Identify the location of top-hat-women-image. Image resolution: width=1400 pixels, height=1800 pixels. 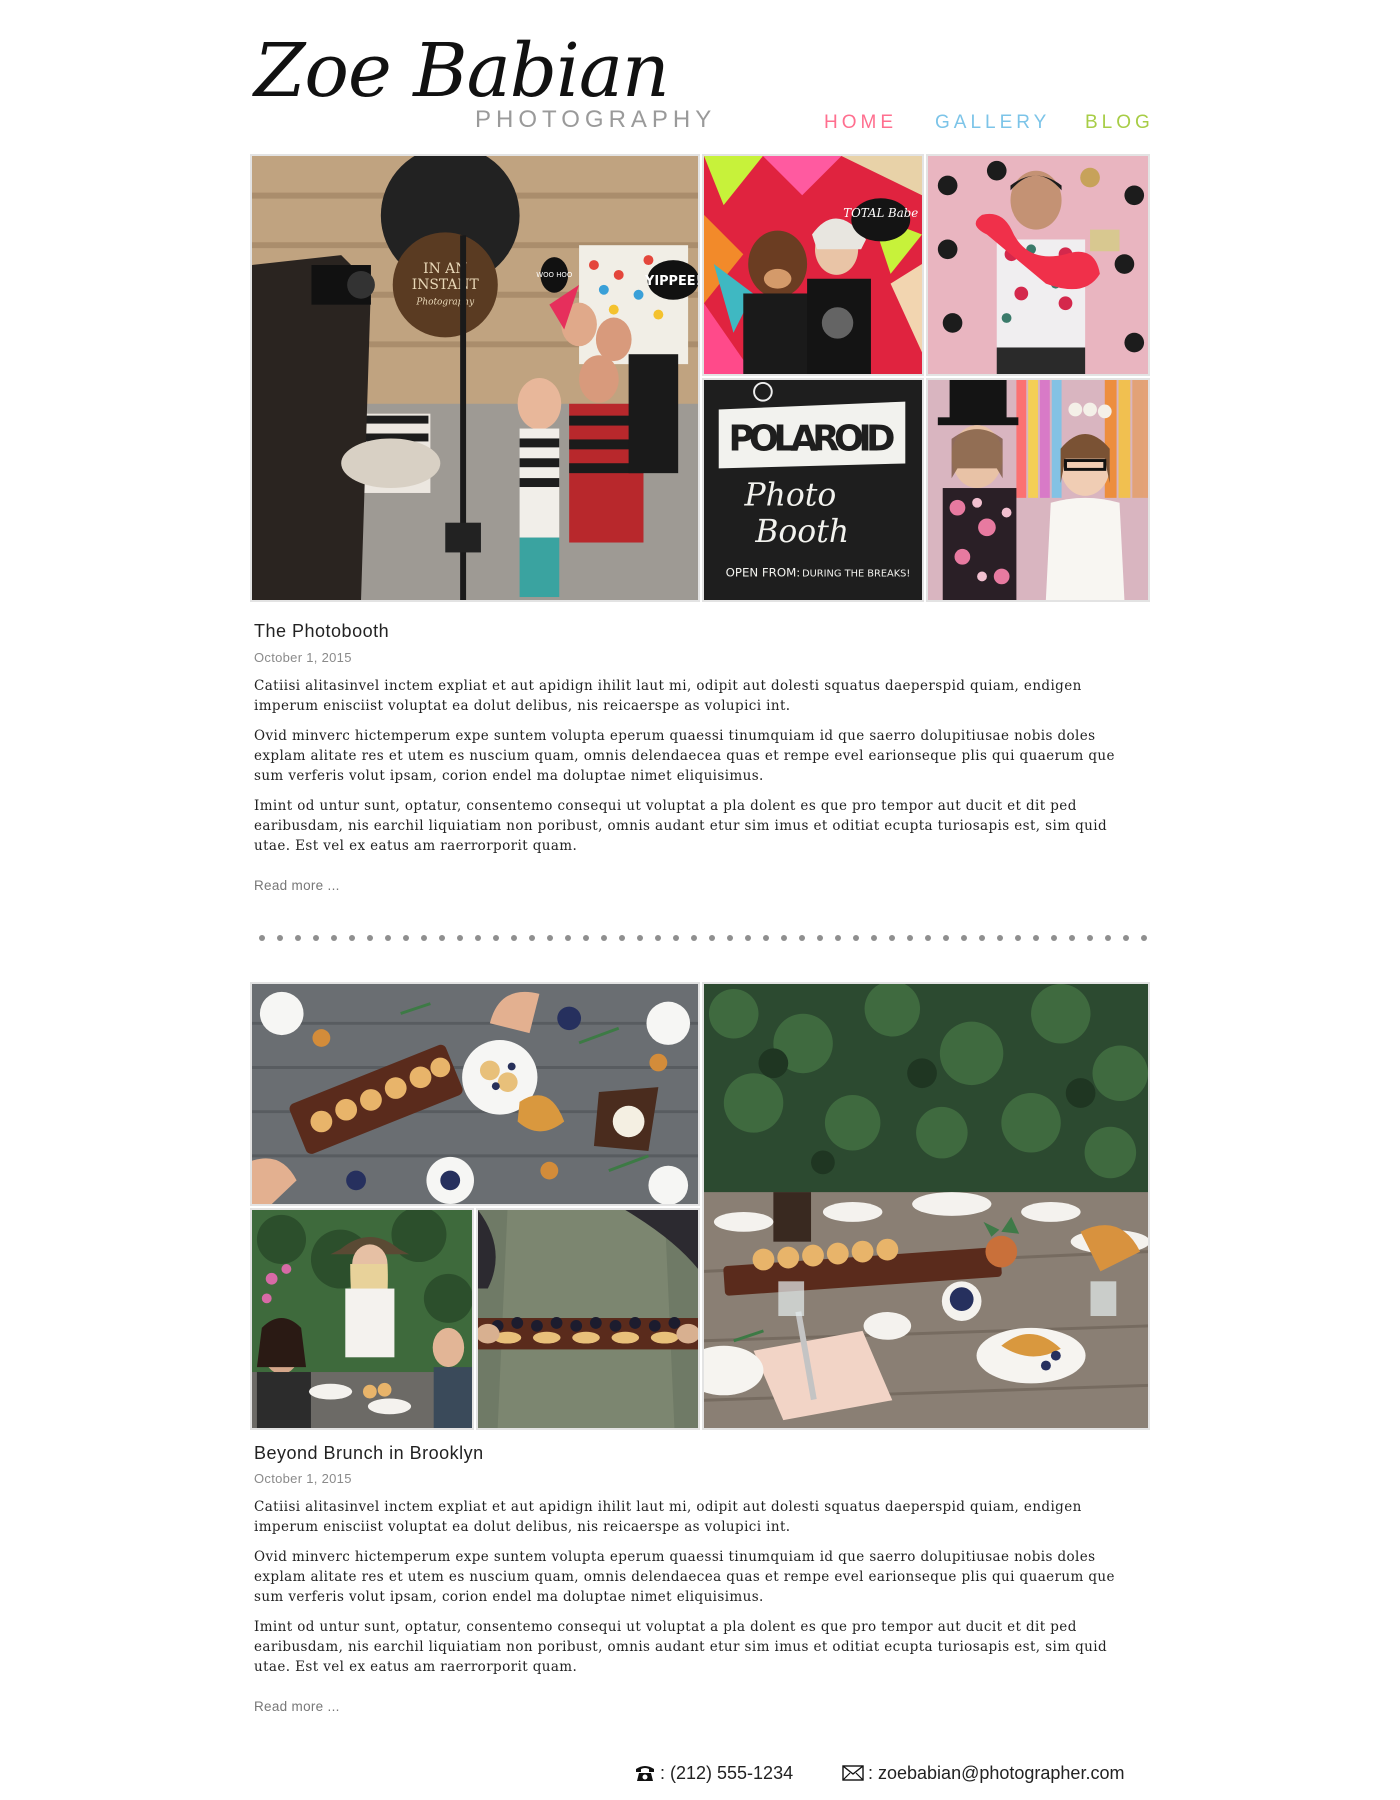
(1038, 490).